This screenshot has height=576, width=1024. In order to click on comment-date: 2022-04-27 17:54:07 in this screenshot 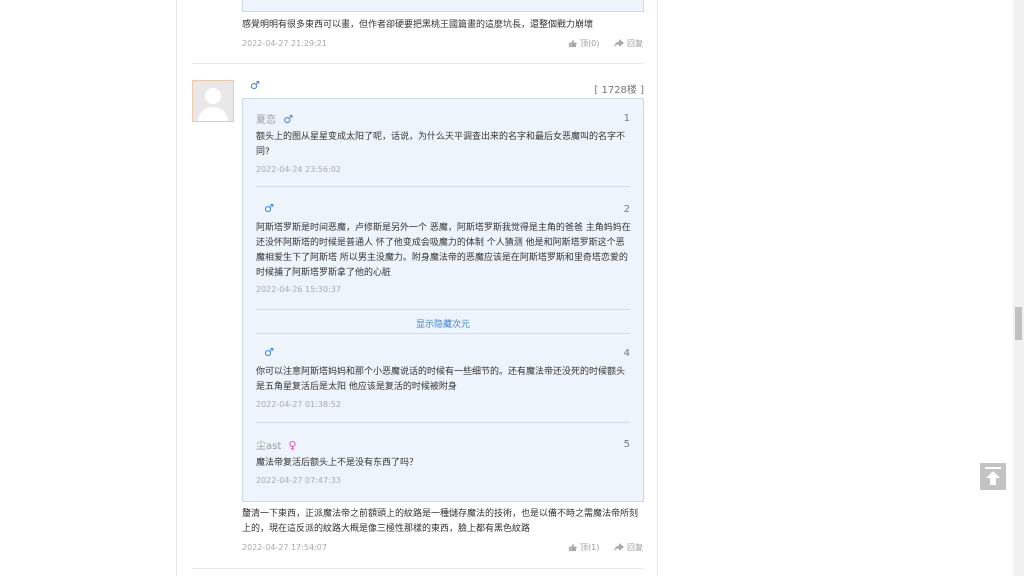, I will do `click(284, 547)`.